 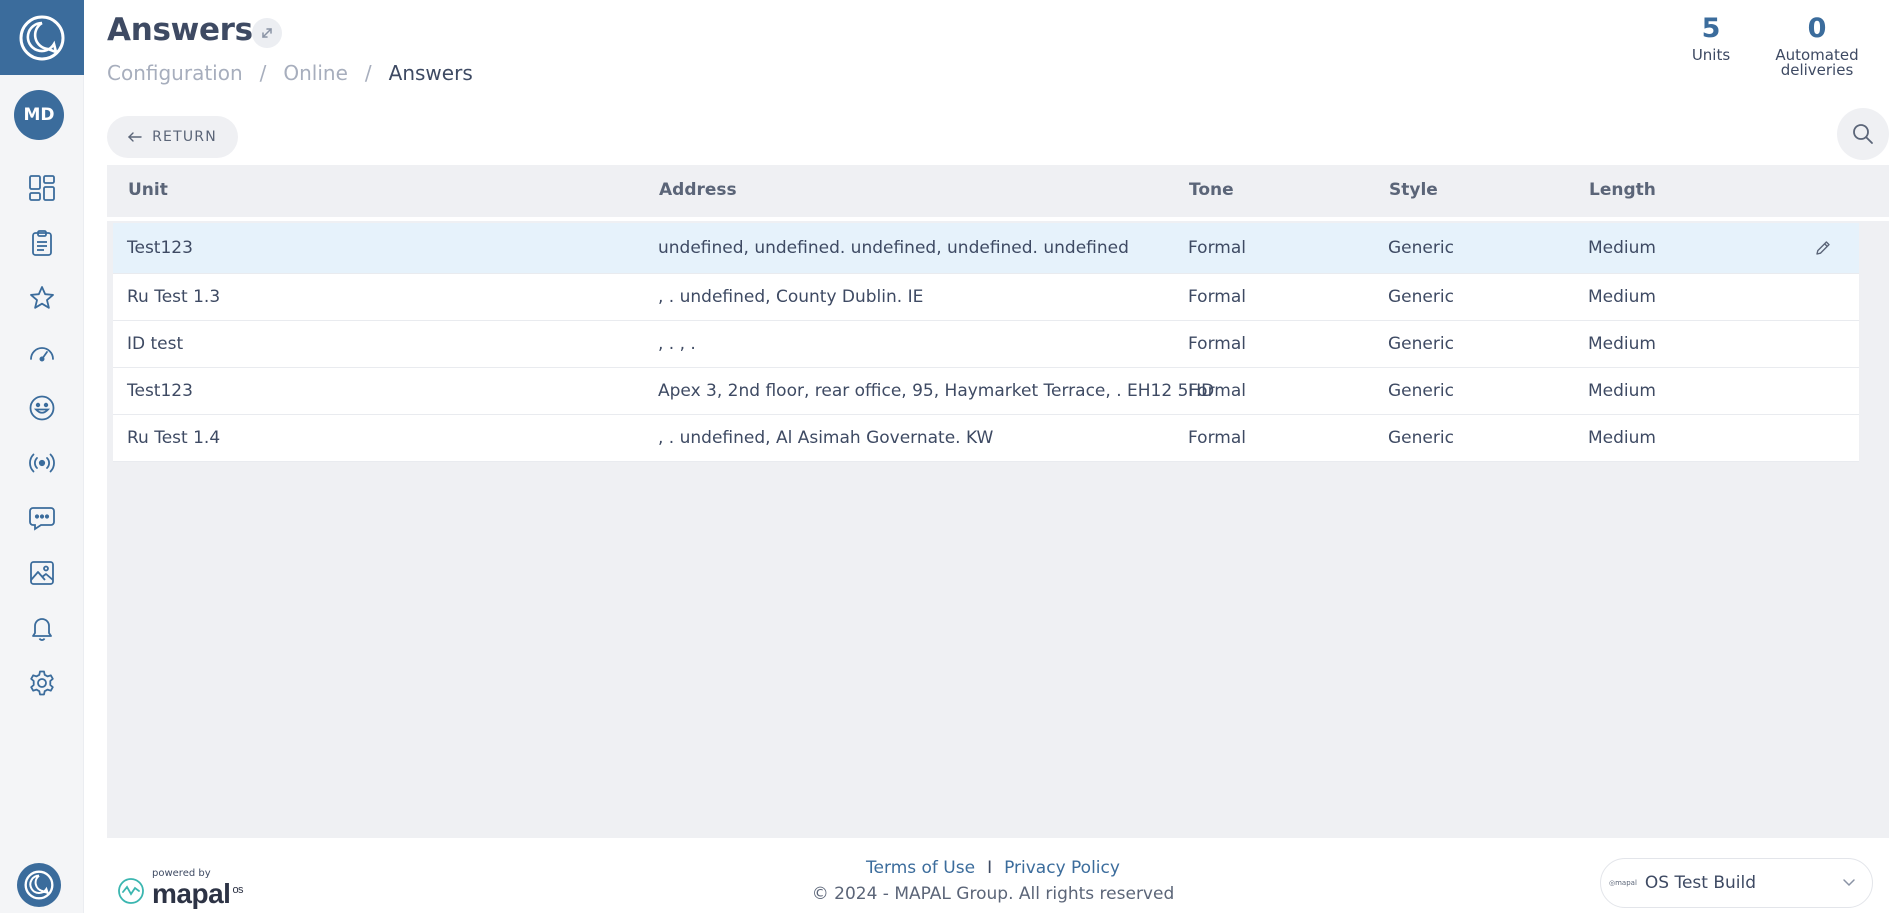 I want to click on units-stat: 5 Units, so click(x=1711, y=38).